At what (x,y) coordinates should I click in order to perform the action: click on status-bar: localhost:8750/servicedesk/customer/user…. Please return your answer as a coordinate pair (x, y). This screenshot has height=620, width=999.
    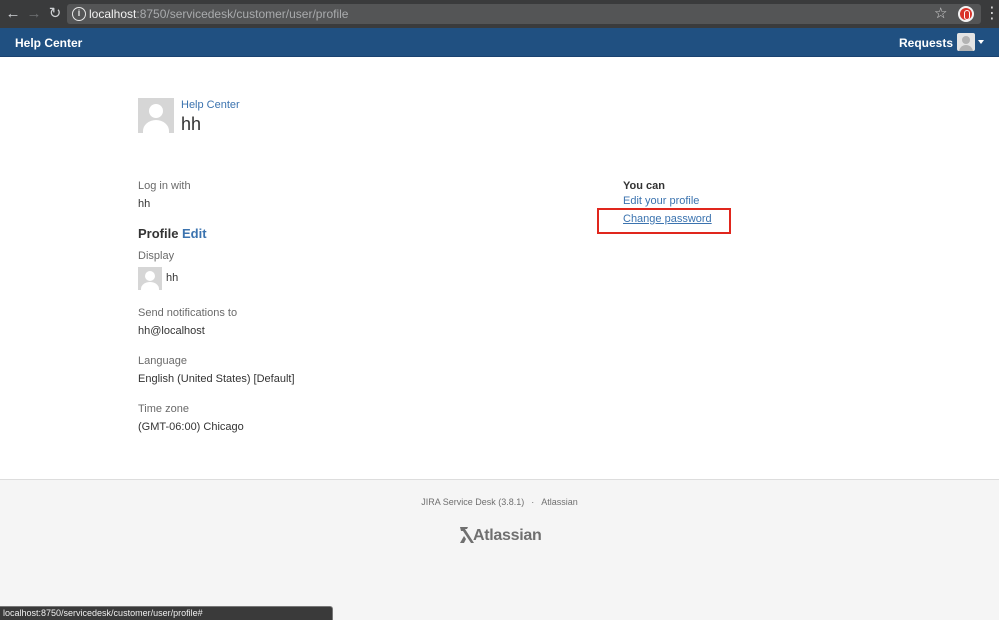
    Looking at the image, I should click on (166, 613).